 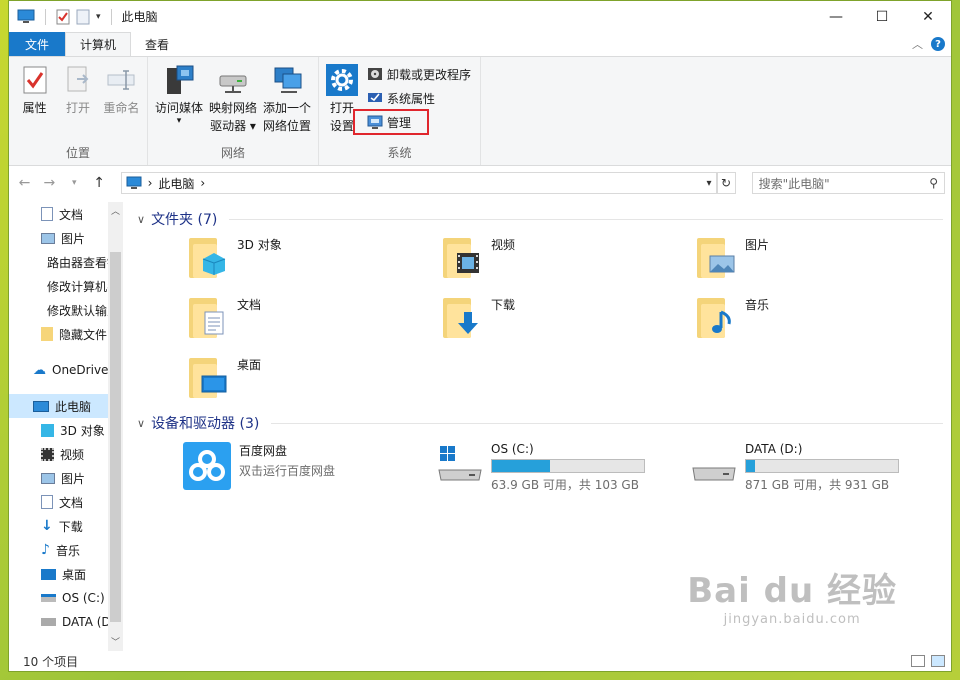 I want to click on scroll-up-icon: ︿, so click(x=115, y=212).